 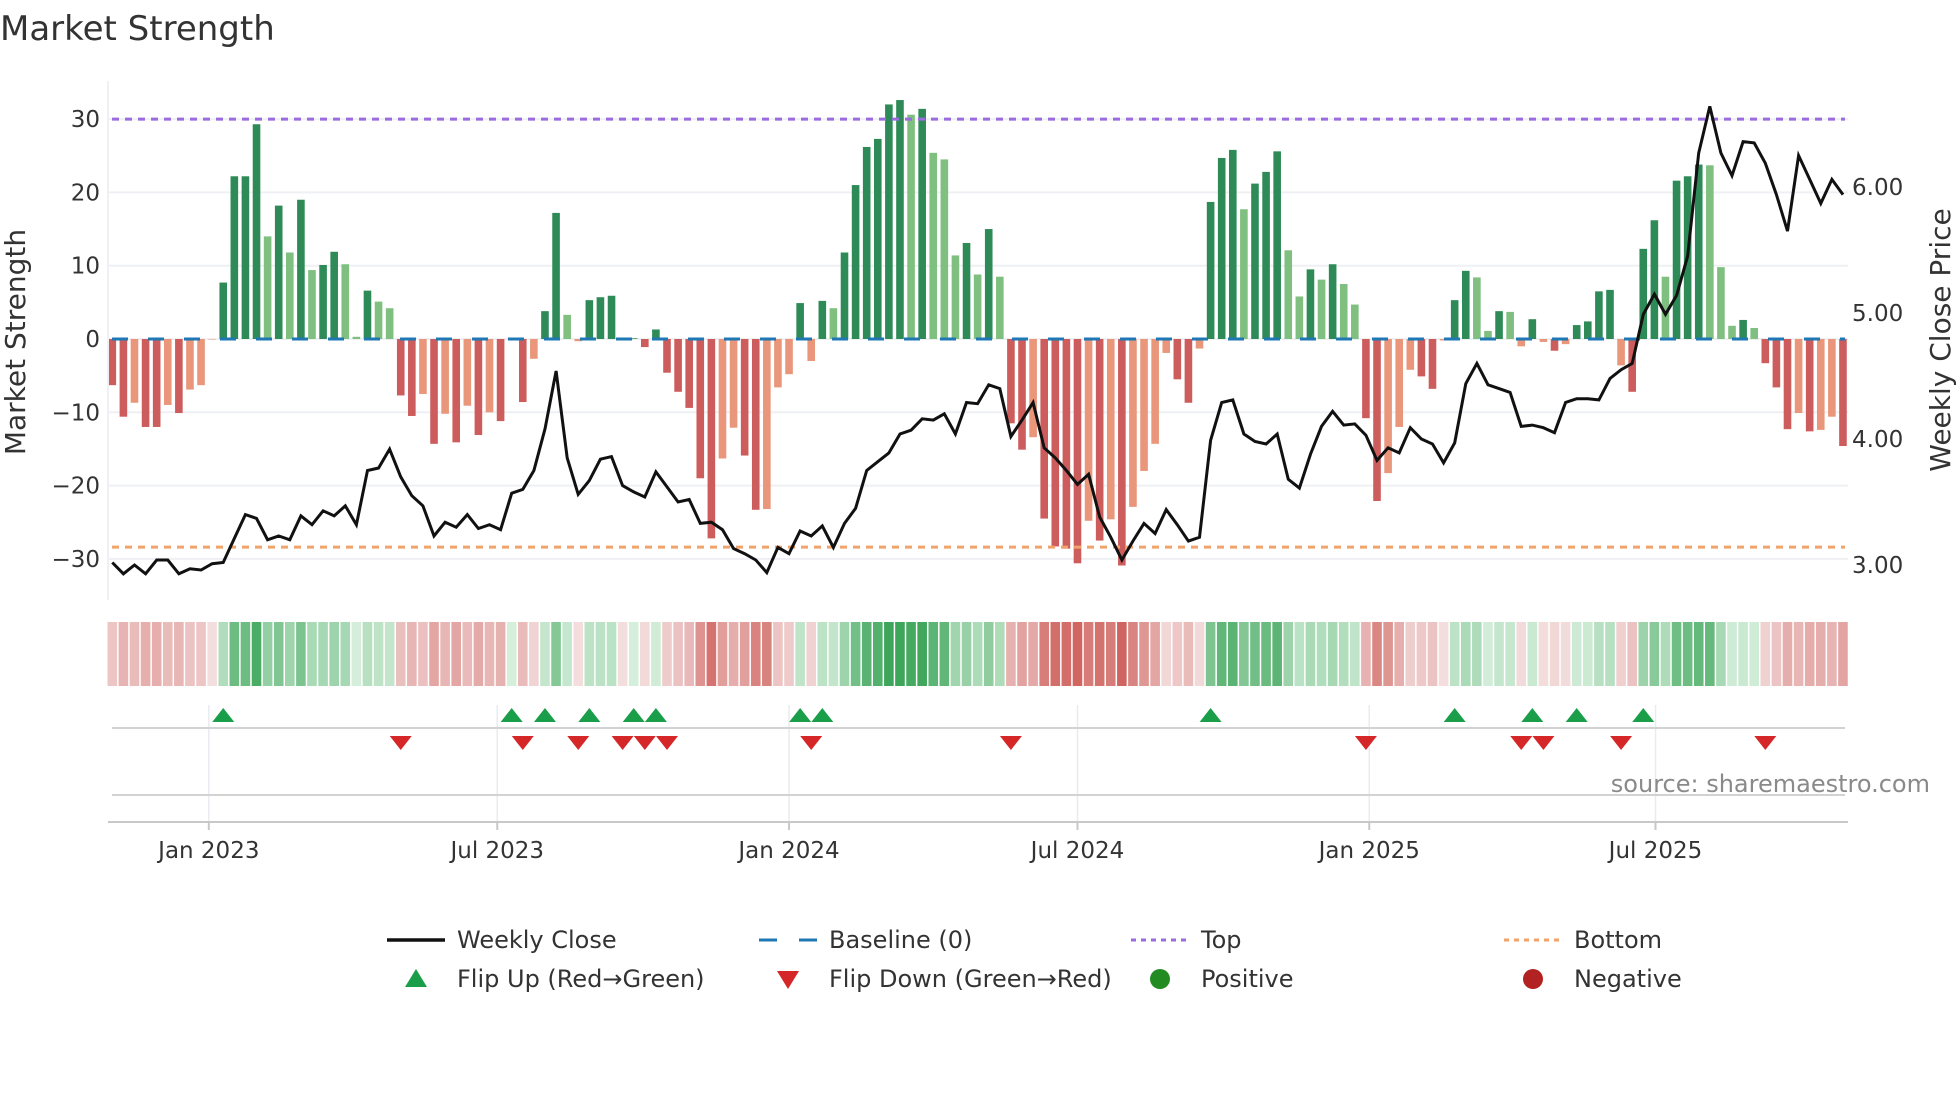 What do you see at coordinates (75, 560) in the screenshot?
I see `y-tick-label: −30` at bounding box center [75, 560].